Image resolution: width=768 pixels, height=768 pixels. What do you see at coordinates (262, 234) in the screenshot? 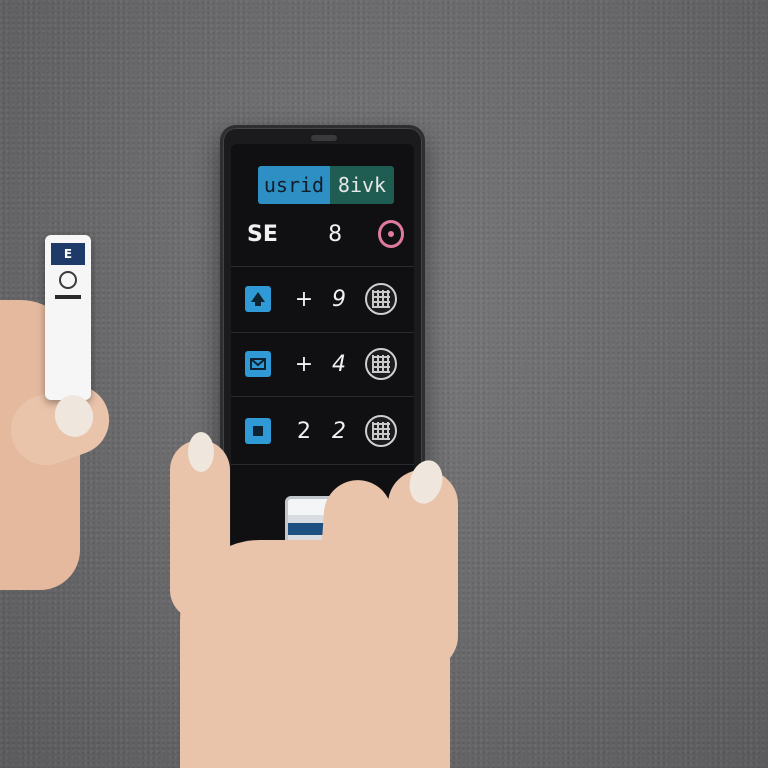
I see `brand-glyph: SE` at bounding box center [262, 234].